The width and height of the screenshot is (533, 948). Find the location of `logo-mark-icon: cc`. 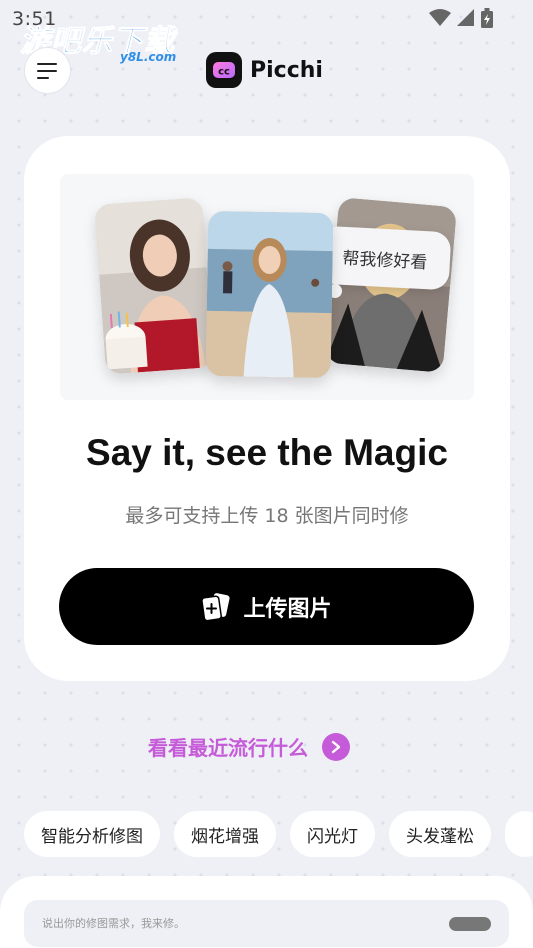

logo-mark-icon: cc is located at coordinates (224, 70).